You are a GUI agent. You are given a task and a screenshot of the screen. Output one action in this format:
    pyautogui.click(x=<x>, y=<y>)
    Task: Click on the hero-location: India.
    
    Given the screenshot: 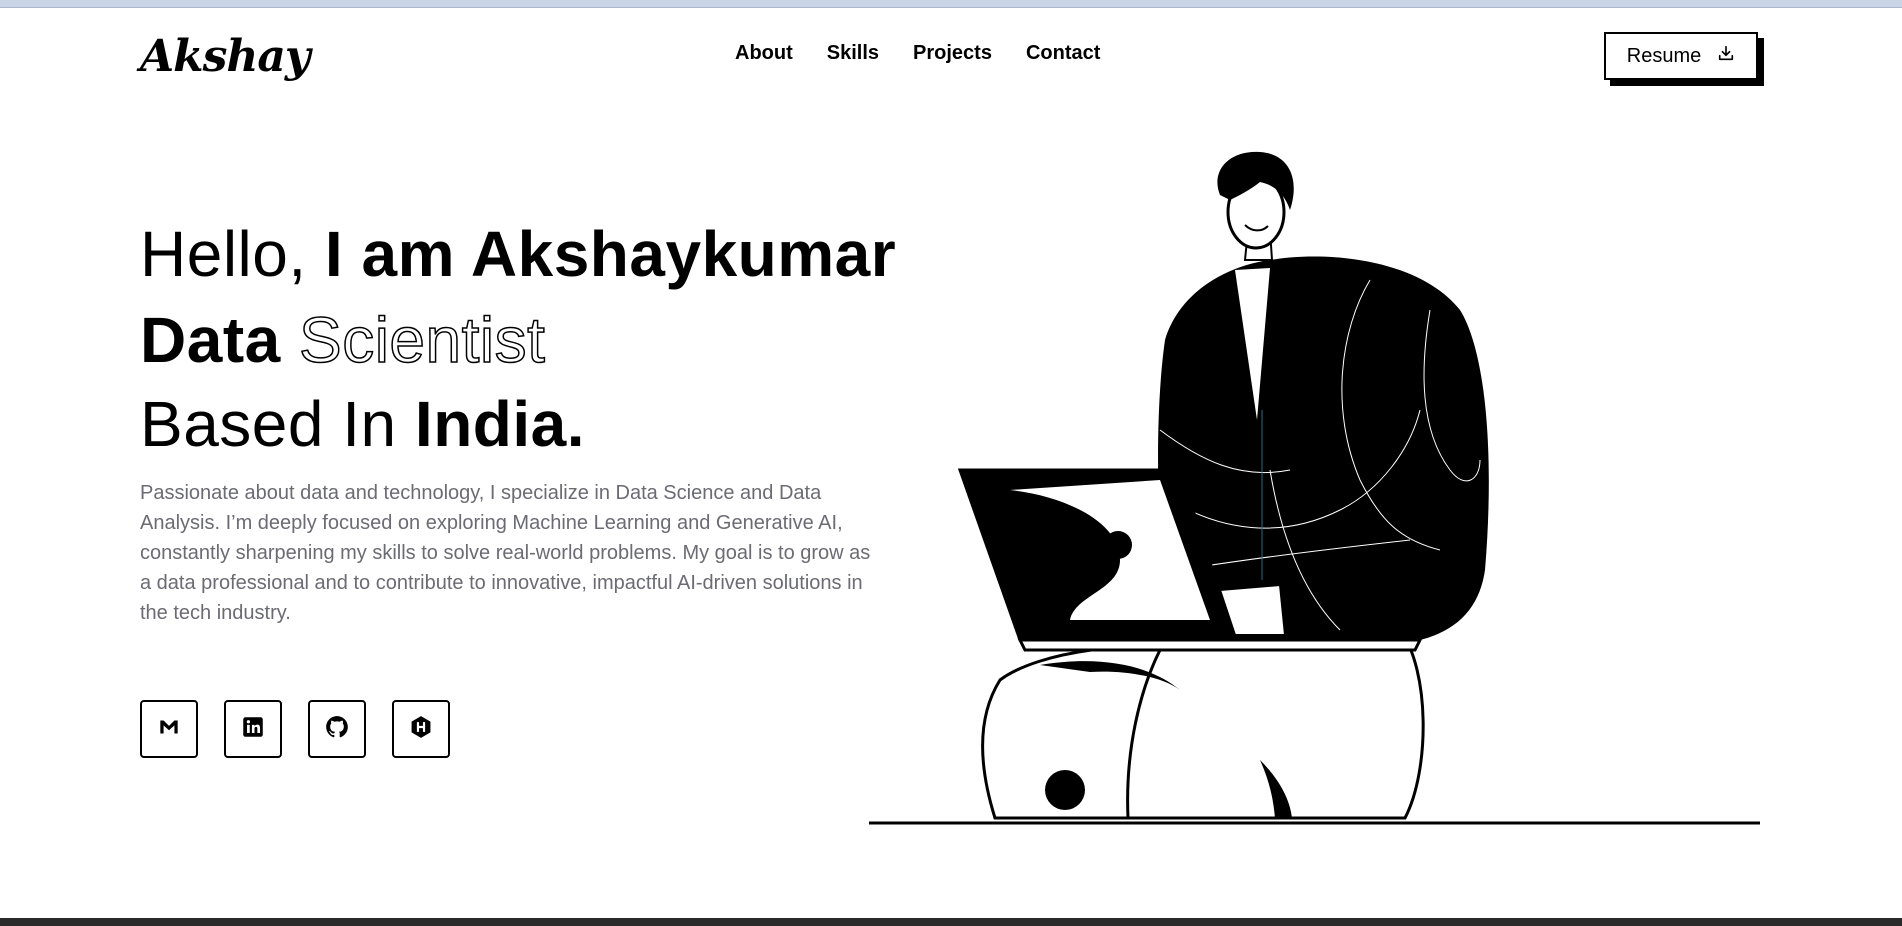 What is the action you would take?
    pyautogui.click(x=500, y=424)
    